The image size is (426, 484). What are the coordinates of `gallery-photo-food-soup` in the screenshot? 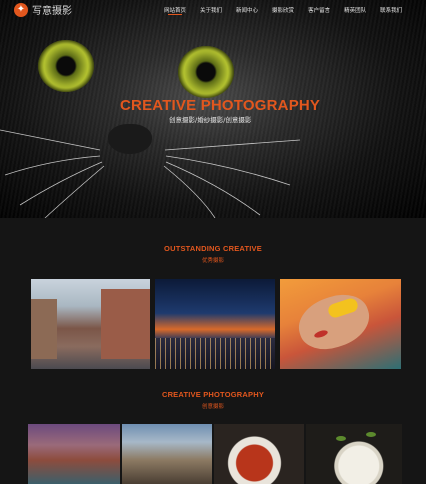 It's located at (259, 454).